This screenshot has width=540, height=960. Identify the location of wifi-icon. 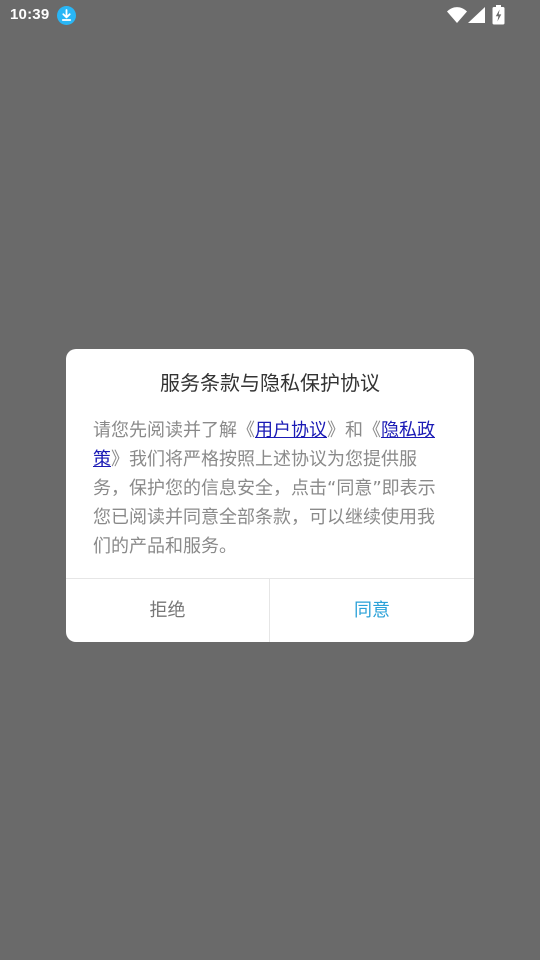
(457, 15).